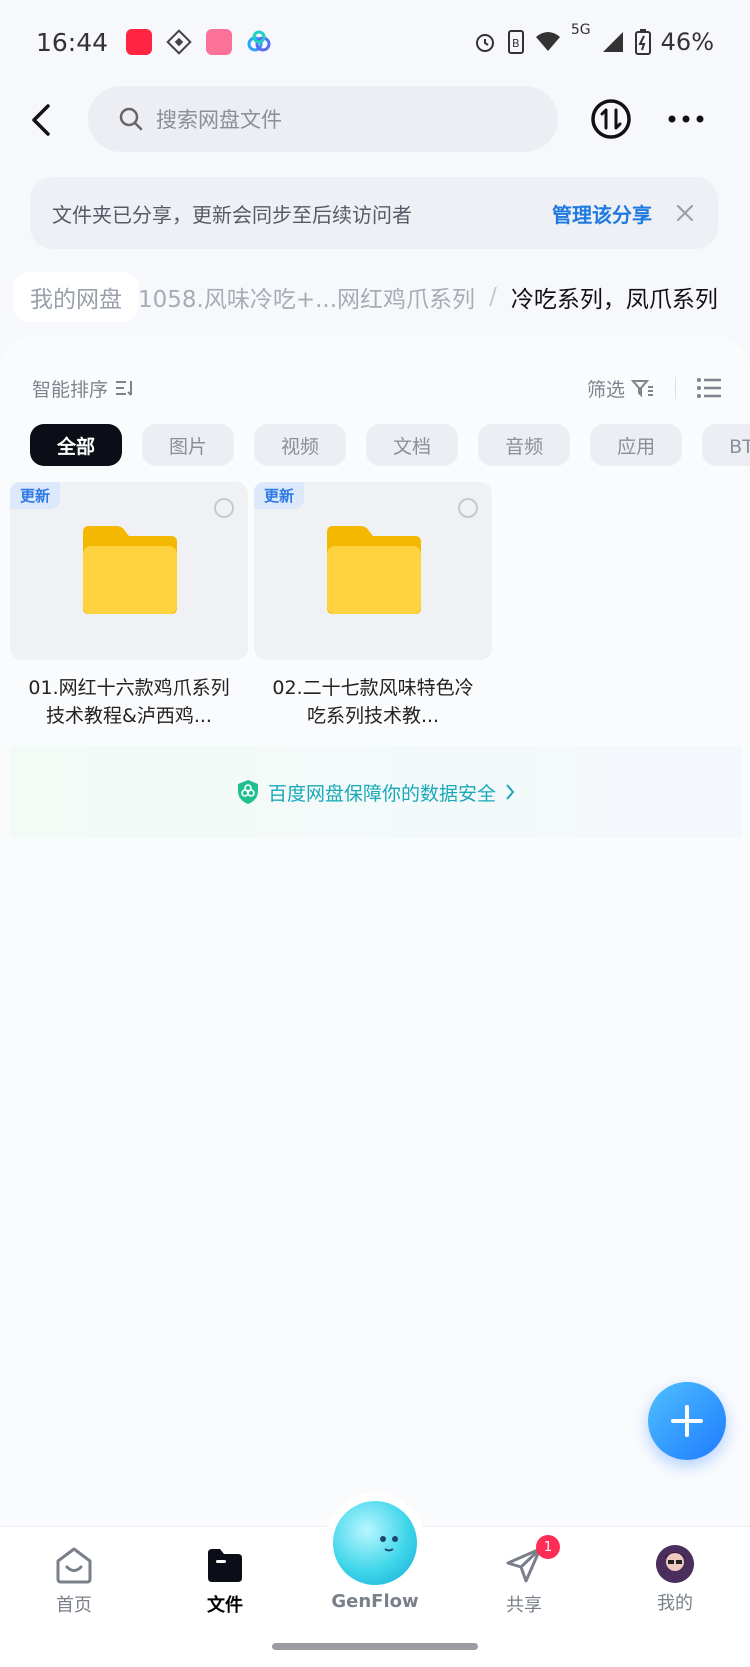 This screenshot has height=1667, width=750. I want to click on chip-apps: 应用, so click(636, 445).